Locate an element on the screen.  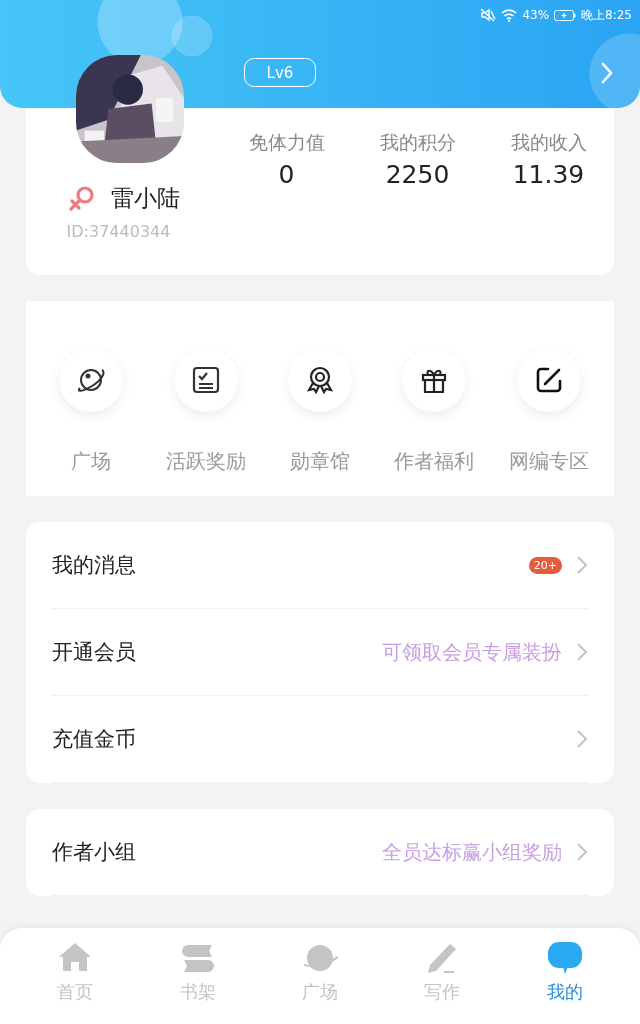
stat-label: 我的积分 is located at coordinates (417, 142).